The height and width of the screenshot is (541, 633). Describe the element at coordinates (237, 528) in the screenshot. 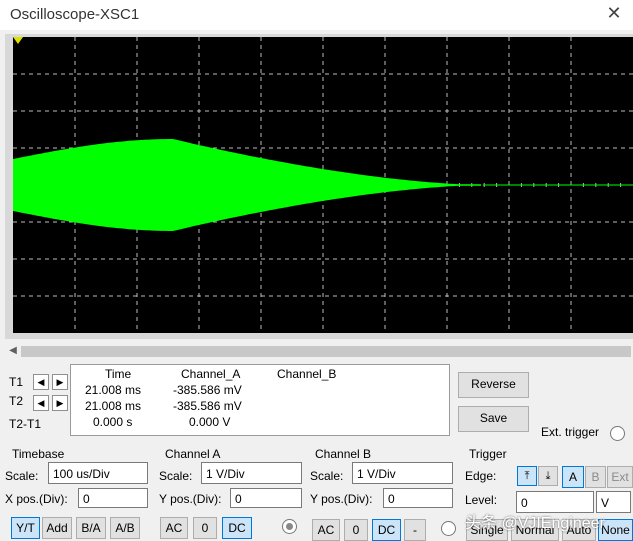

I see `channel-a-dc-button: DC` at that location.